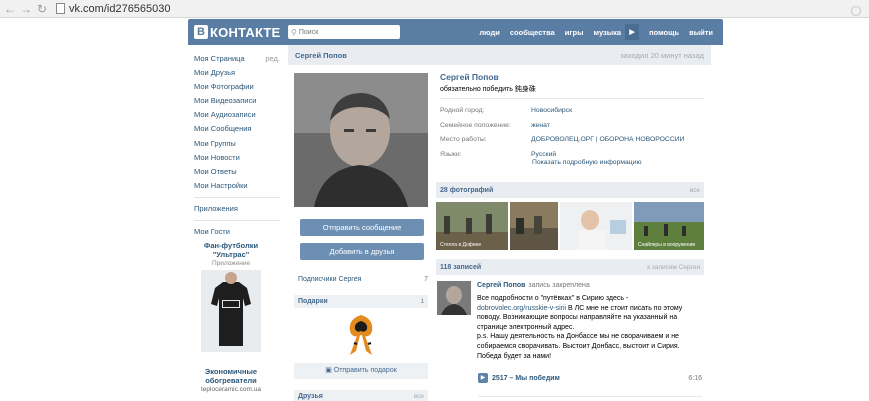 This screenshot has height=401, width=869. What do you see at coordinates (532, 32) in the screenshot?
I see `nav-communities: сообщества` at bounding box center [532, 32].